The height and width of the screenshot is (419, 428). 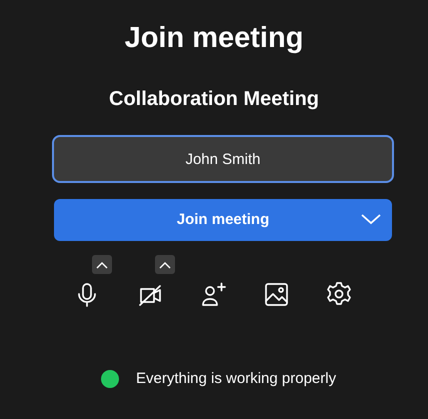 What do you see at coordinates (236, 379) in the screenshot?
I see `status-text: Everything is working properly` at bounding box center [236, 379].